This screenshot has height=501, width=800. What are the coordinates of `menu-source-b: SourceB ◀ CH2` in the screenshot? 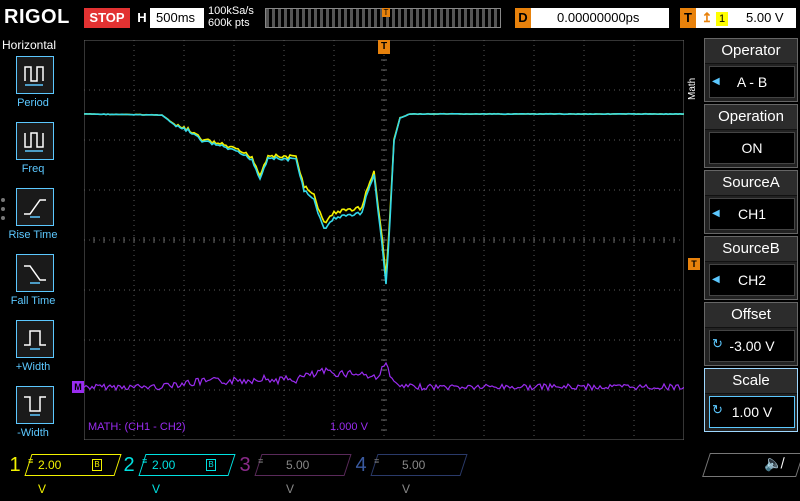 It's located at (751, 268).